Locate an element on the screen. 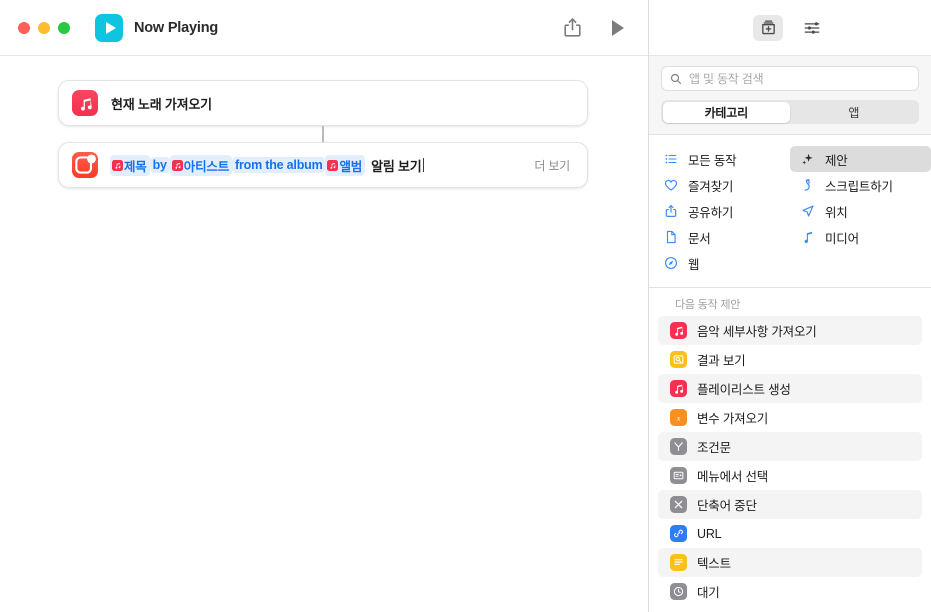  search-section: 앱 및 동작 검색 카테고리 앱 is located at coordinates (790, 95).